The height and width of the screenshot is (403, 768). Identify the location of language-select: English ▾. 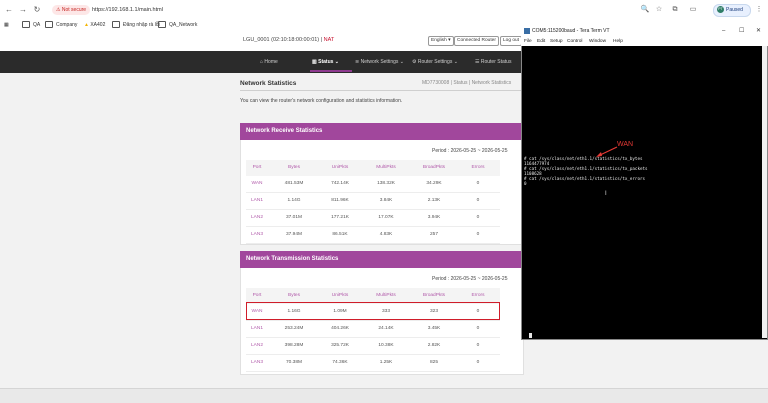
(441, 41).